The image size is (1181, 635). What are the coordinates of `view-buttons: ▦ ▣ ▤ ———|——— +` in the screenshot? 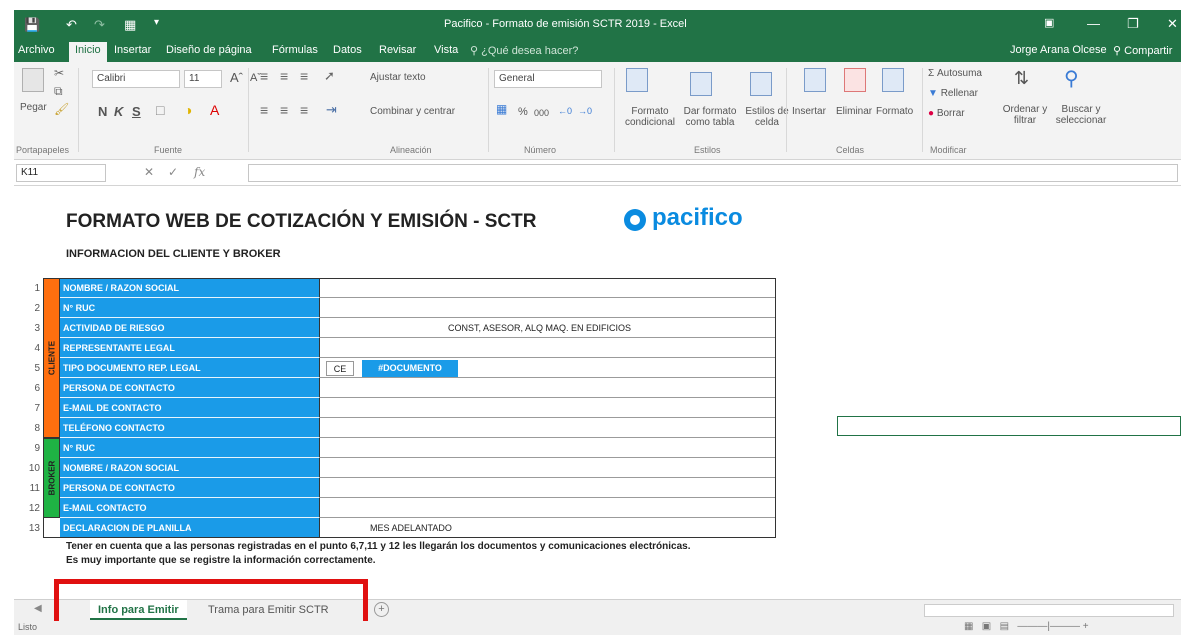 It's located at (1026, 626).